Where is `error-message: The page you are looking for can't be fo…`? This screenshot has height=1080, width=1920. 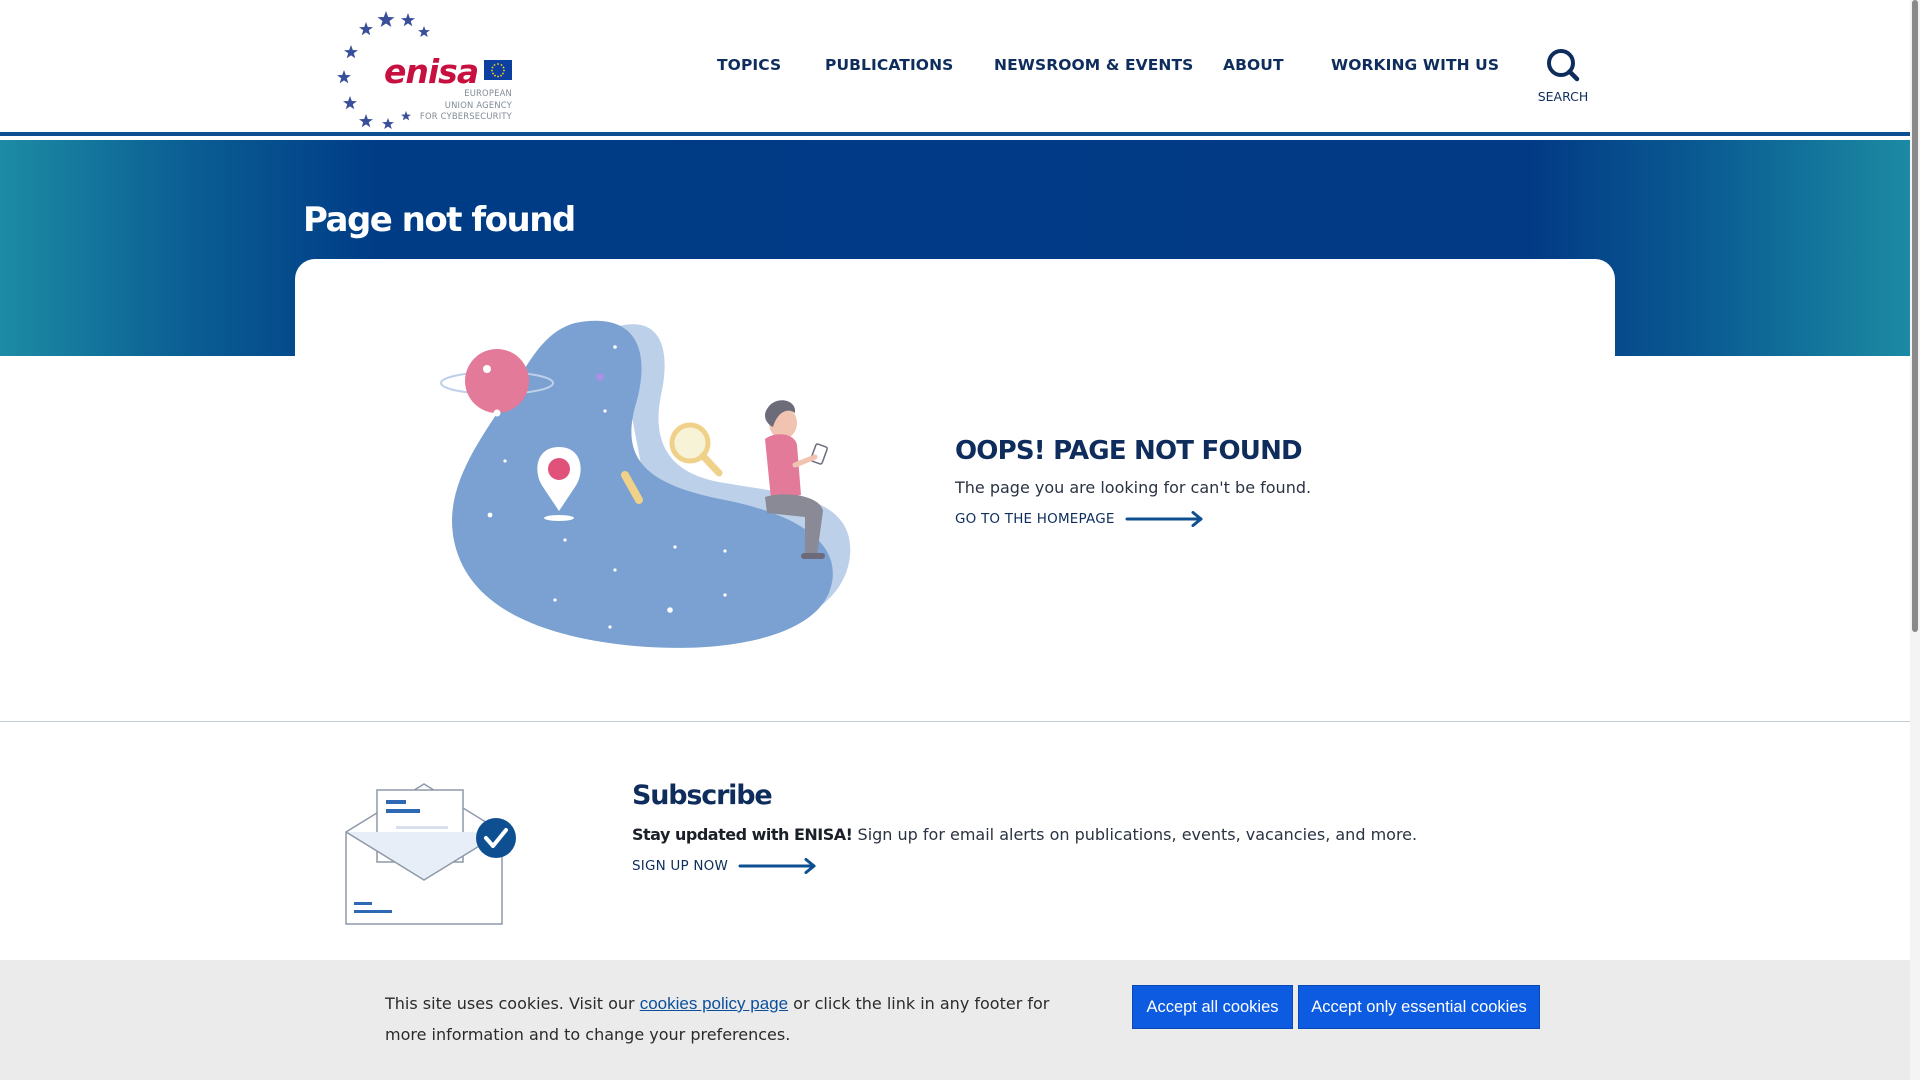
error-message: The page you are looking for can't be fo… is located at coordinates (1133, 487).